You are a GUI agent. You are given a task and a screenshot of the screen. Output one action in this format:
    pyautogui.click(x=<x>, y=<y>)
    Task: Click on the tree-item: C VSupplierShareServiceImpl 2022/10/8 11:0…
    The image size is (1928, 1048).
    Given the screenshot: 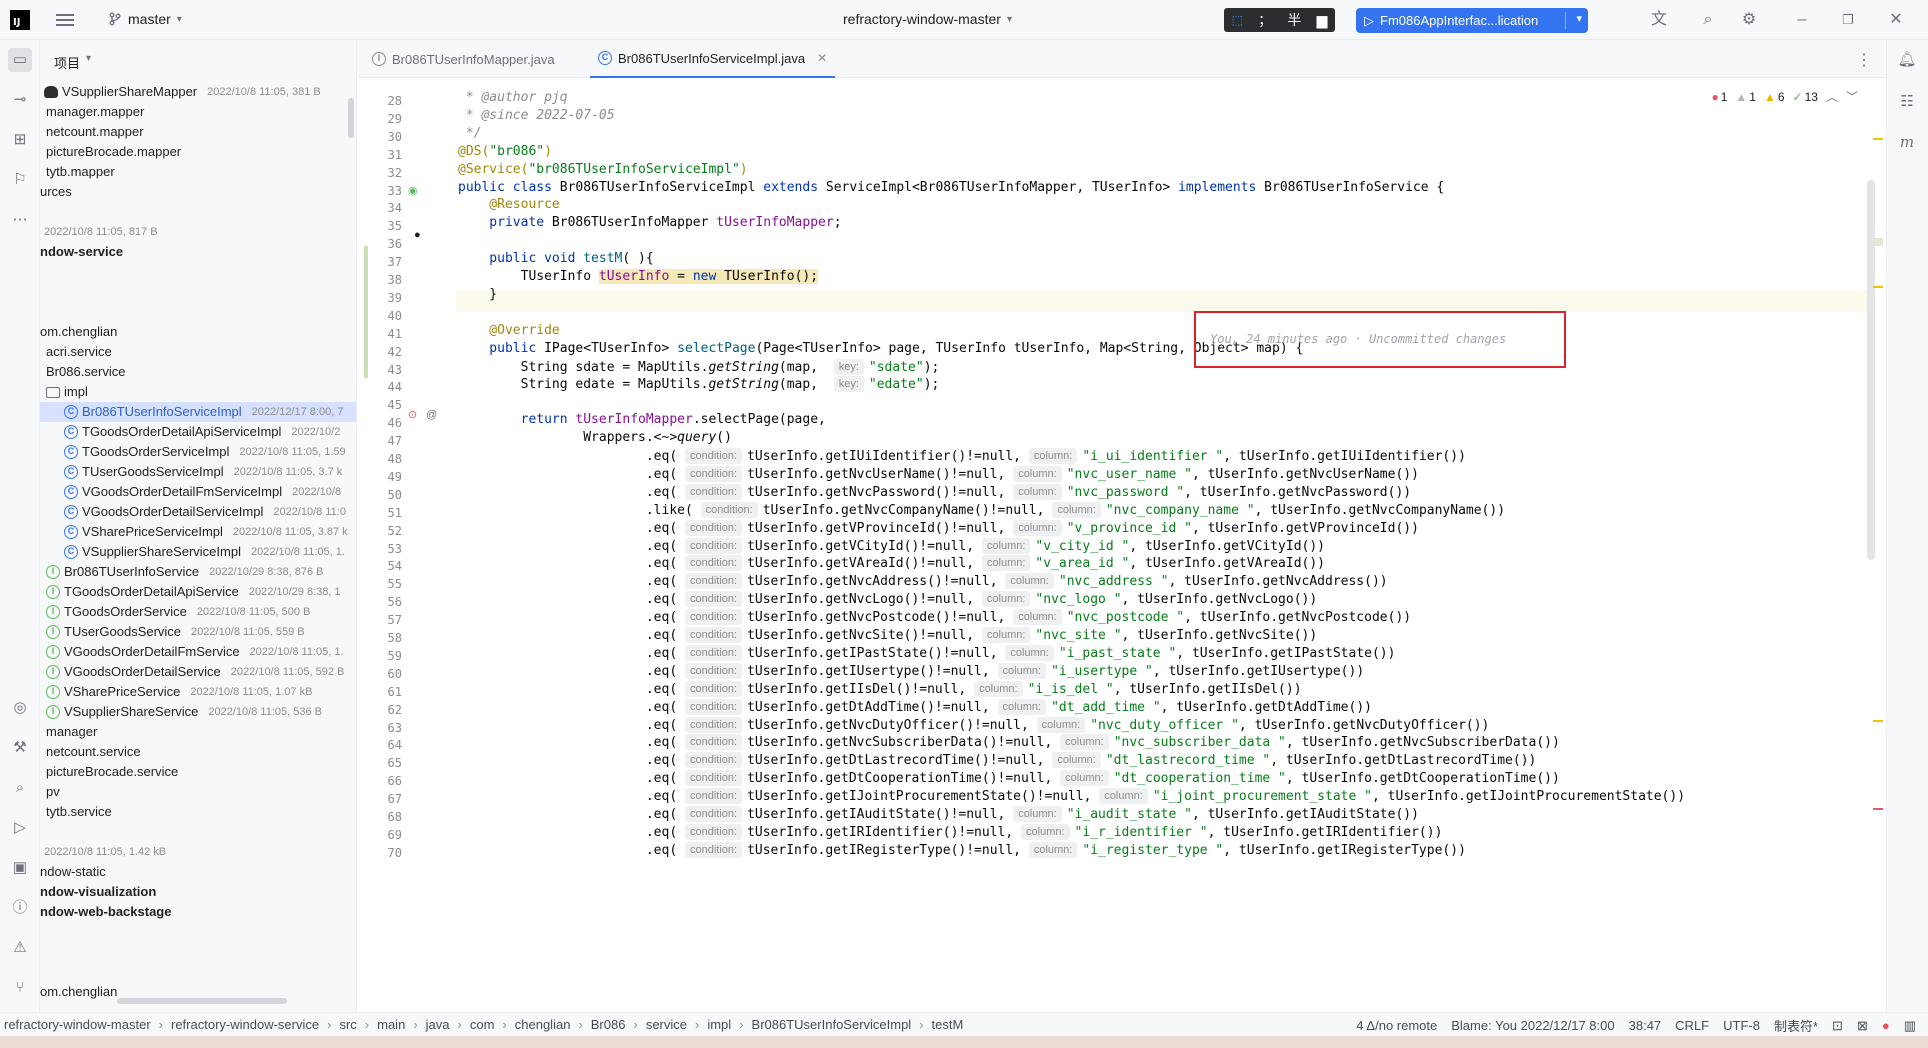 What is the action you would take?
    pyautogui.click(x=204, y=552)
    